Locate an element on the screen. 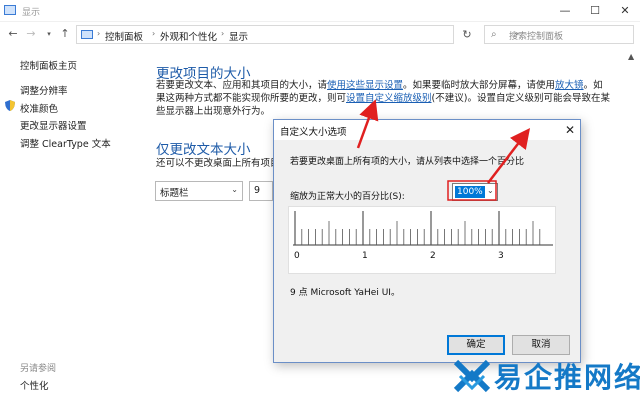  logo-mark-icon is located at coordinates (472, 376).